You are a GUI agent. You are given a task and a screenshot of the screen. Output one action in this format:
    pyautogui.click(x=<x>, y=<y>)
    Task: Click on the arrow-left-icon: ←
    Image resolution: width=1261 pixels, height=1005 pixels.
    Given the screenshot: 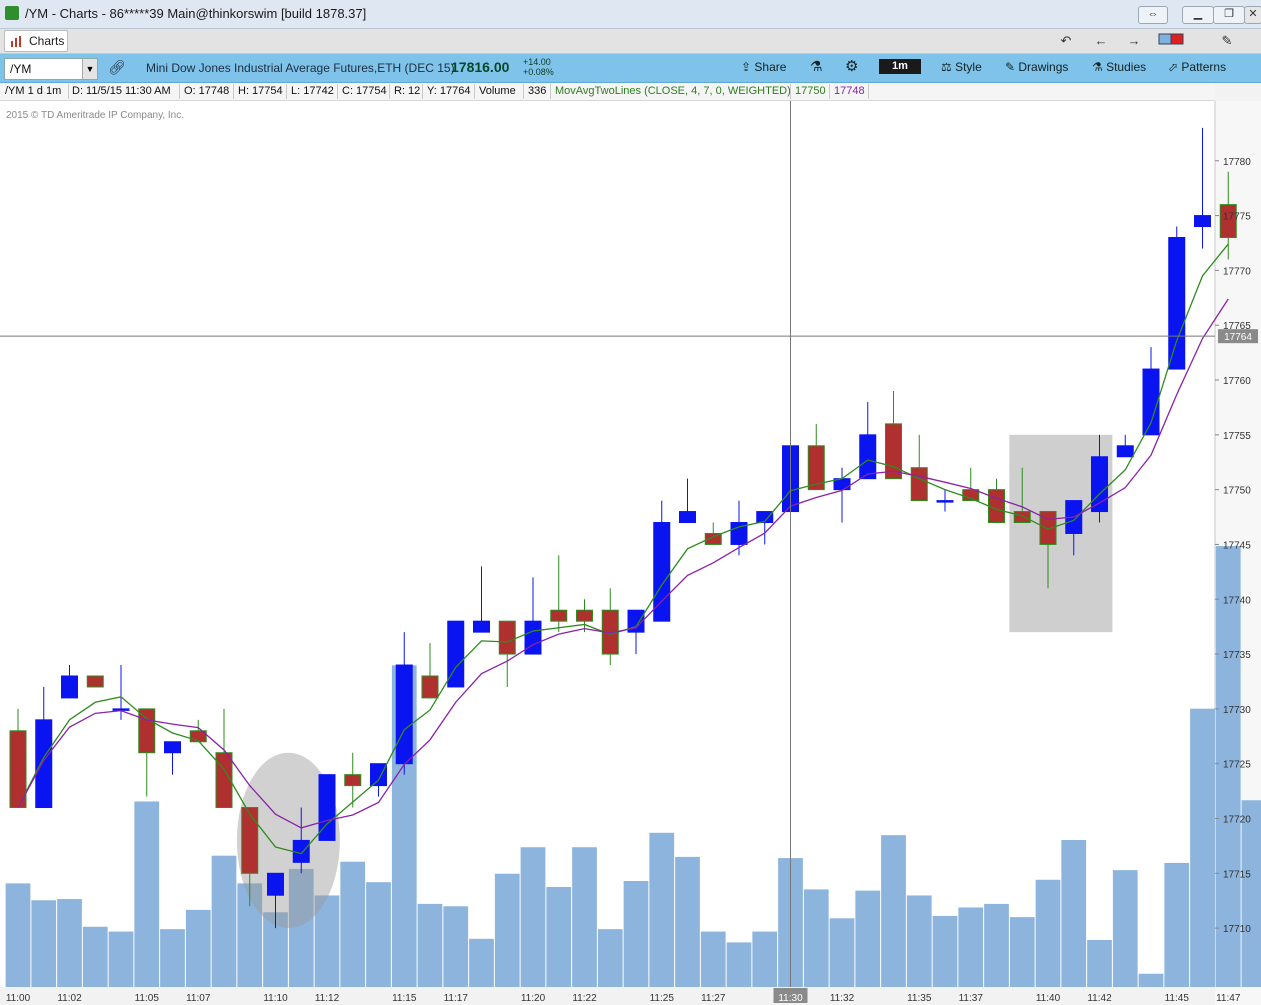 What is the action you would take?
    pyautogui.click(x=1101, y=41)
    